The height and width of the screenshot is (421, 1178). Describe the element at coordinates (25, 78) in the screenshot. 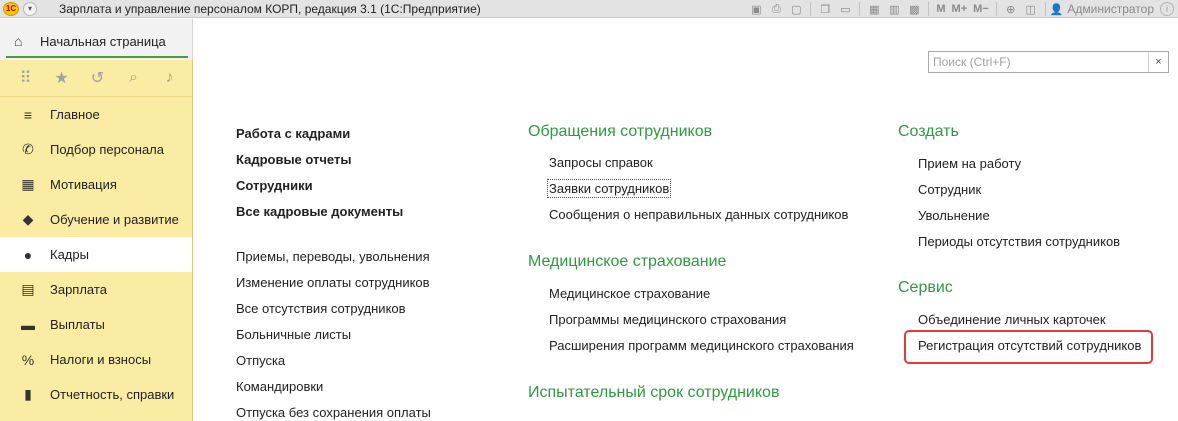

I see `apps-icon: ⠿` at that location.